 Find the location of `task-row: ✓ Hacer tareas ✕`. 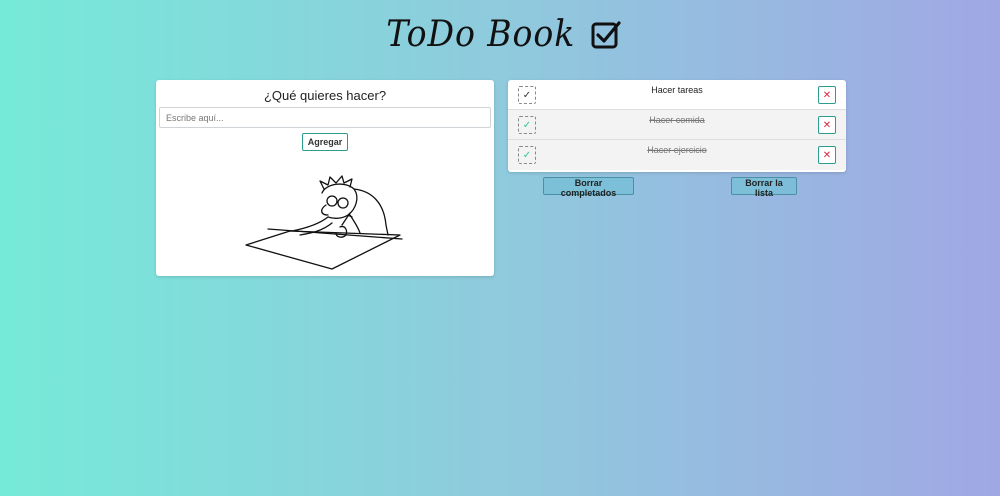

task-row: ✓ Hacer tareas ✕ is located at coordinates (677, 95).